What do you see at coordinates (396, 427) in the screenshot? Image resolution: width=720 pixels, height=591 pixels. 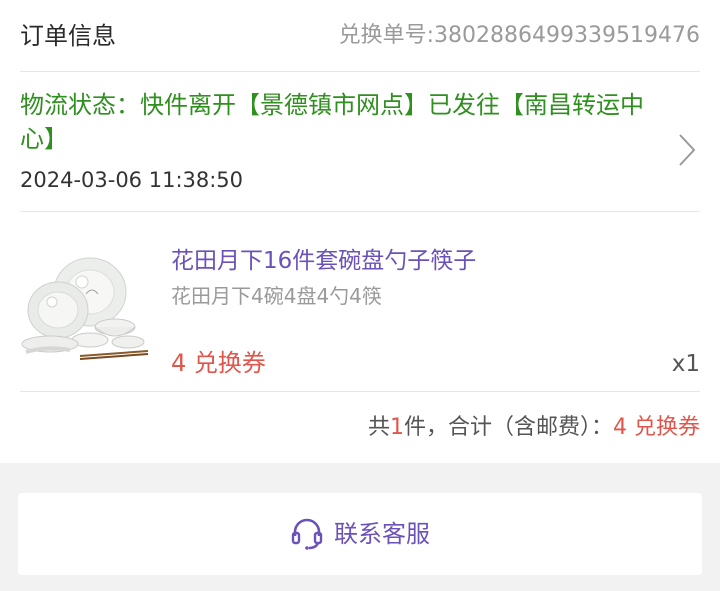 I see `total-count: 1` at bounding box center [396, 427].